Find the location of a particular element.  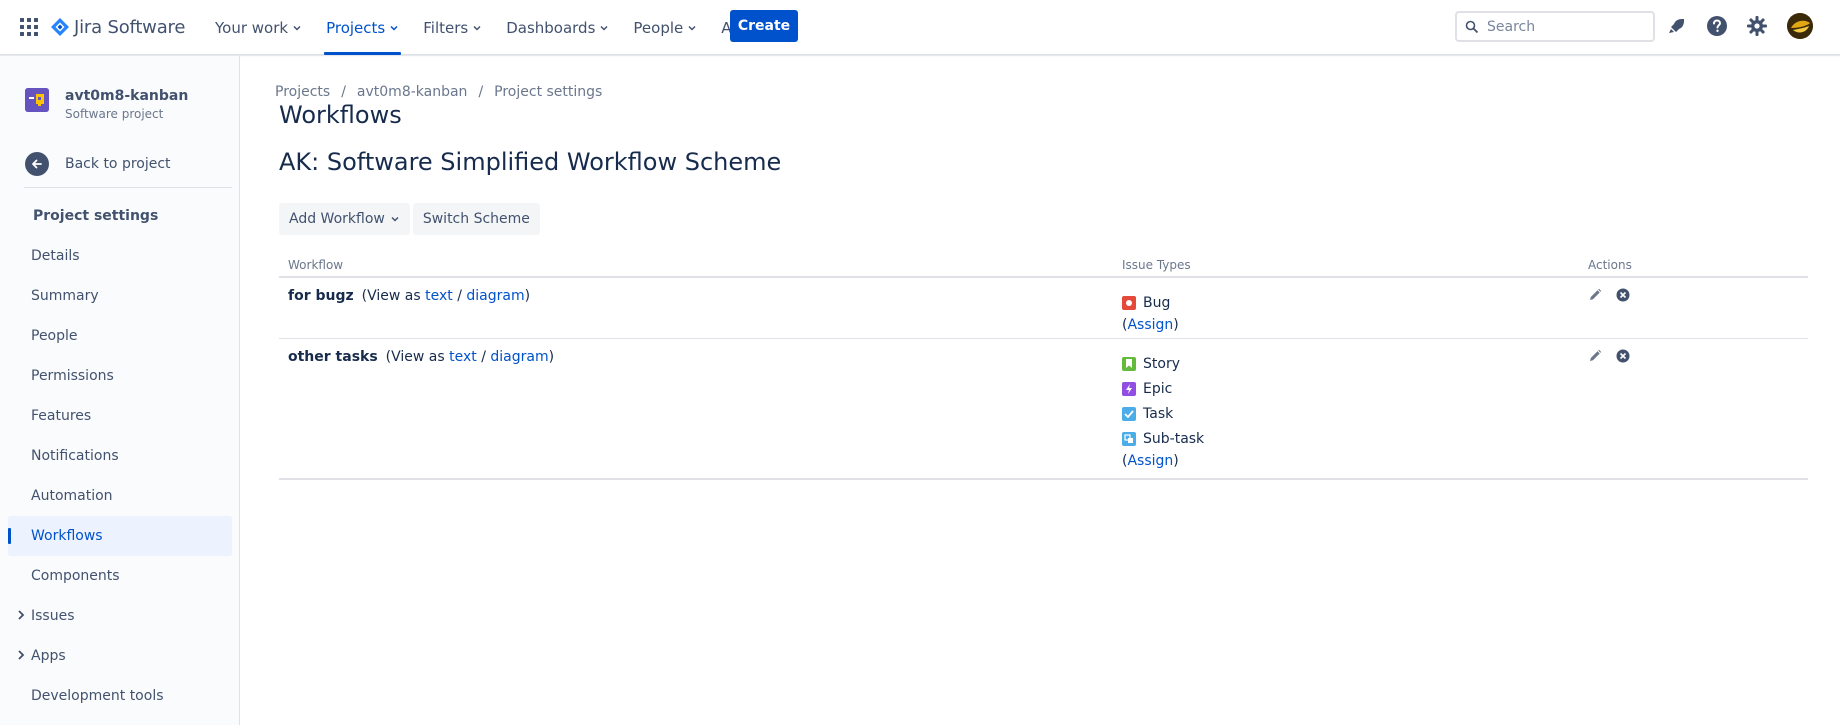

back-to-project-link: Back to project is located at coordinates (98, 164).